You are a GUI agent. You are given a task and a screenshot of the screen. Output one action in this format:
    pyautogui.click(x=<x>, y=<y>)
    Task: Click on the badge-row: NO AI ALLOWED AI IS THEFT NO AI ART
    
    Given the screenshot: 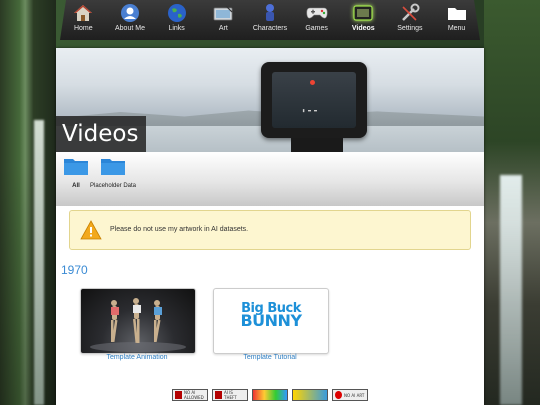 What is the action you would take?
    pyautogui.click(x=270, y=395)
    